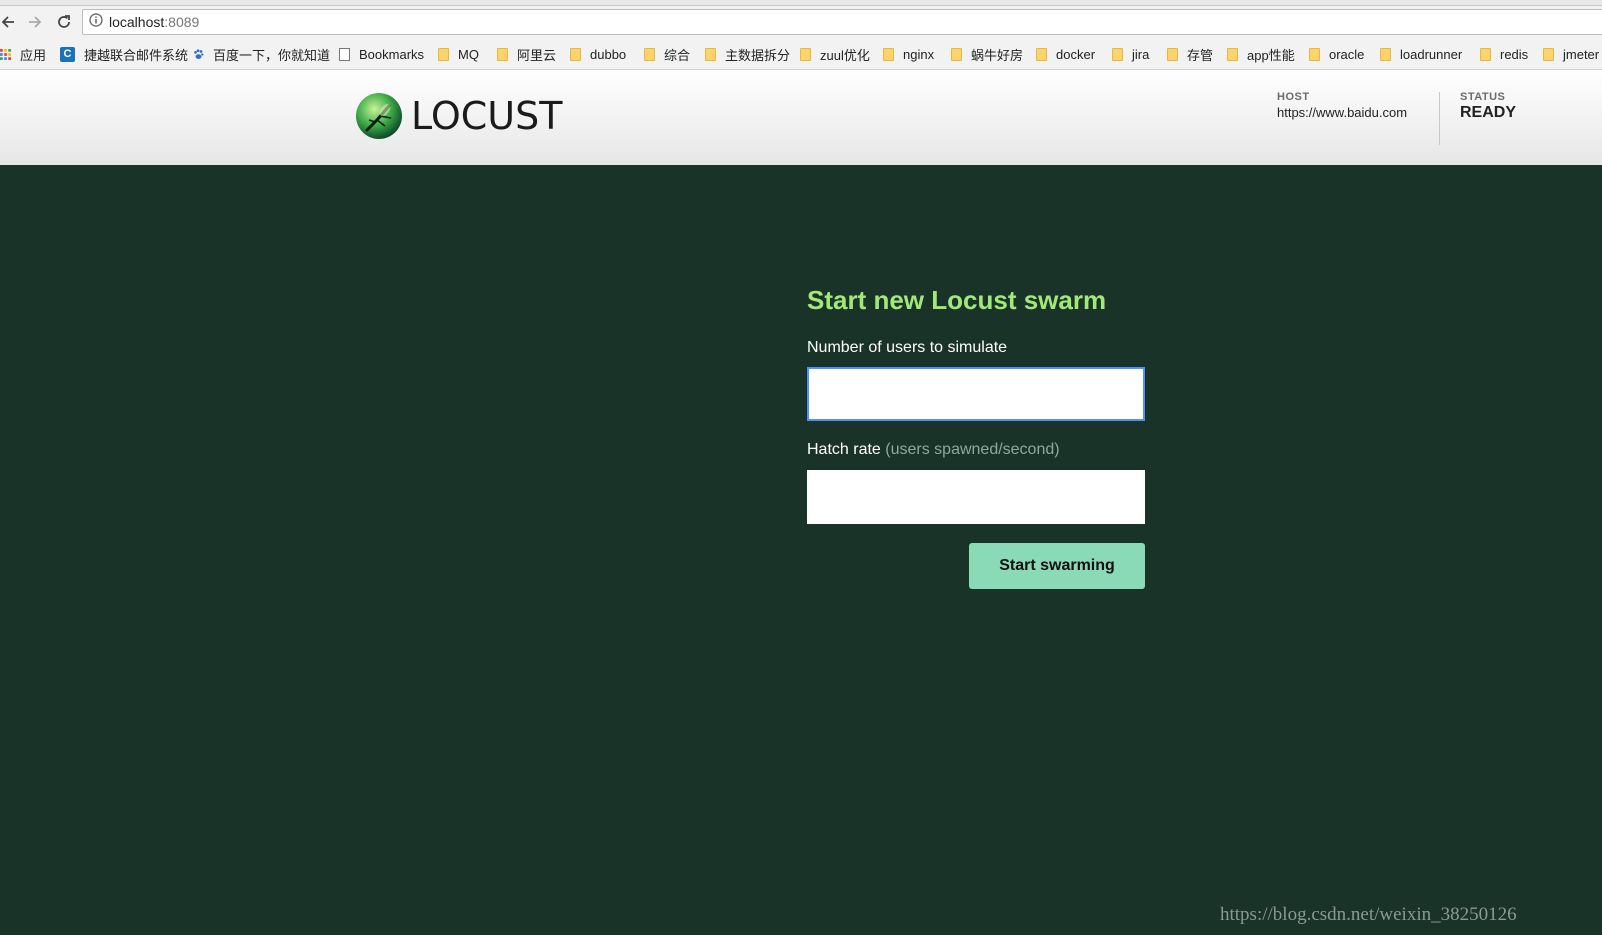 This screenshot has height=935, width=1602. I want to click on status-value: READY, so click(1488, 112).